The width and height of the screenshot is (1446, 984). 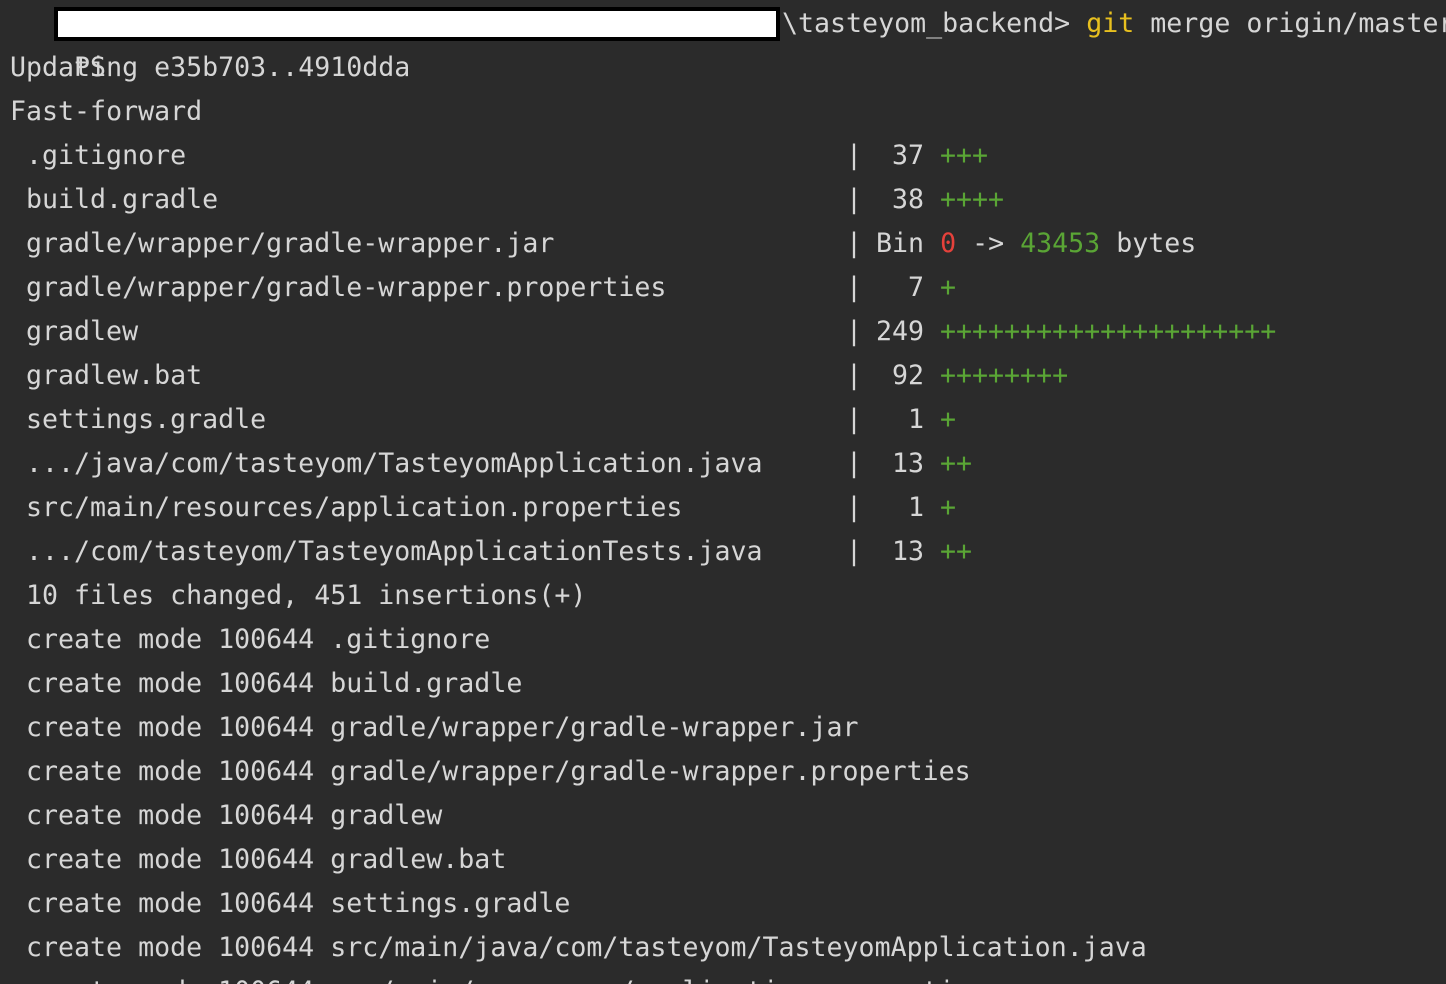 What do you see at coordinates (900, 243) in the screenshot?
I see `bin-label: Bin` at bounding box center [900, 243].